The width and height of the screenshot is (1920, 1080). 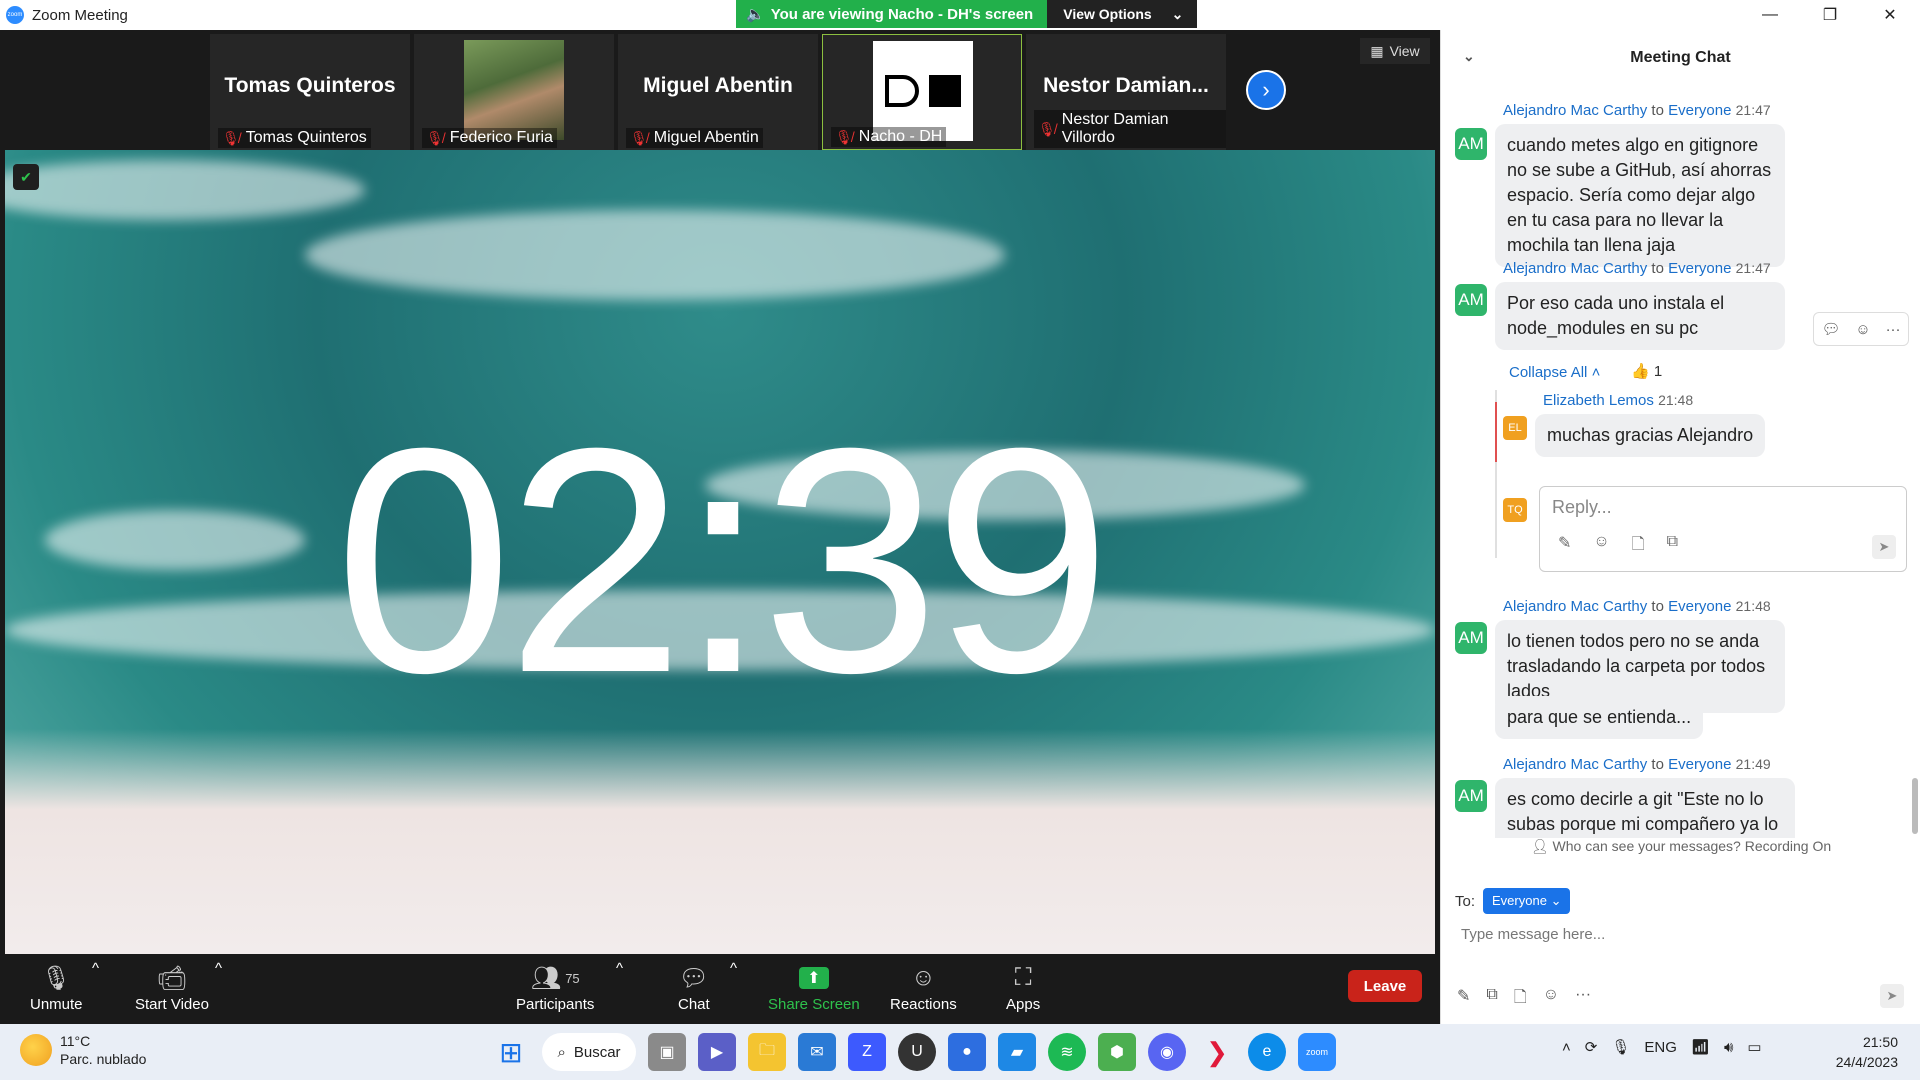 I want to click on share-screen-label: Share Screen, so click(x=814, y=1004).